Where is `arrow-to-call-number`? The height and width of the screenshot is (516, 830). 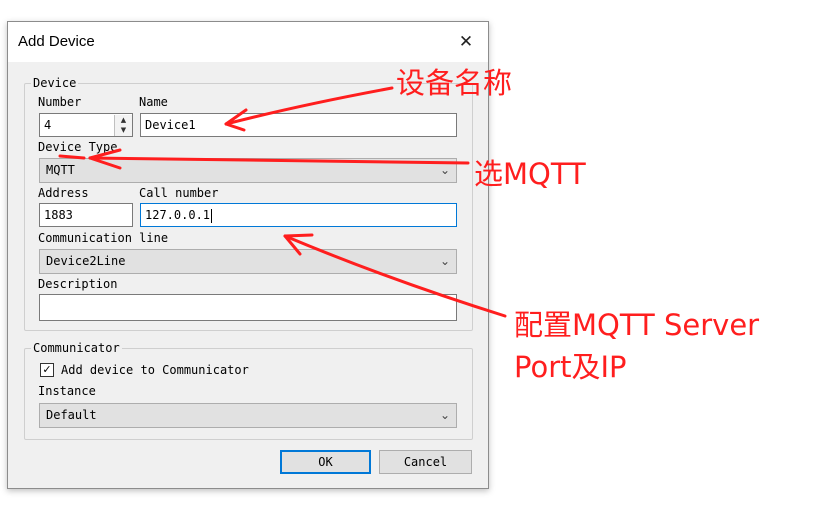
arrow-to-call-number is located at coordinates (395, 276).